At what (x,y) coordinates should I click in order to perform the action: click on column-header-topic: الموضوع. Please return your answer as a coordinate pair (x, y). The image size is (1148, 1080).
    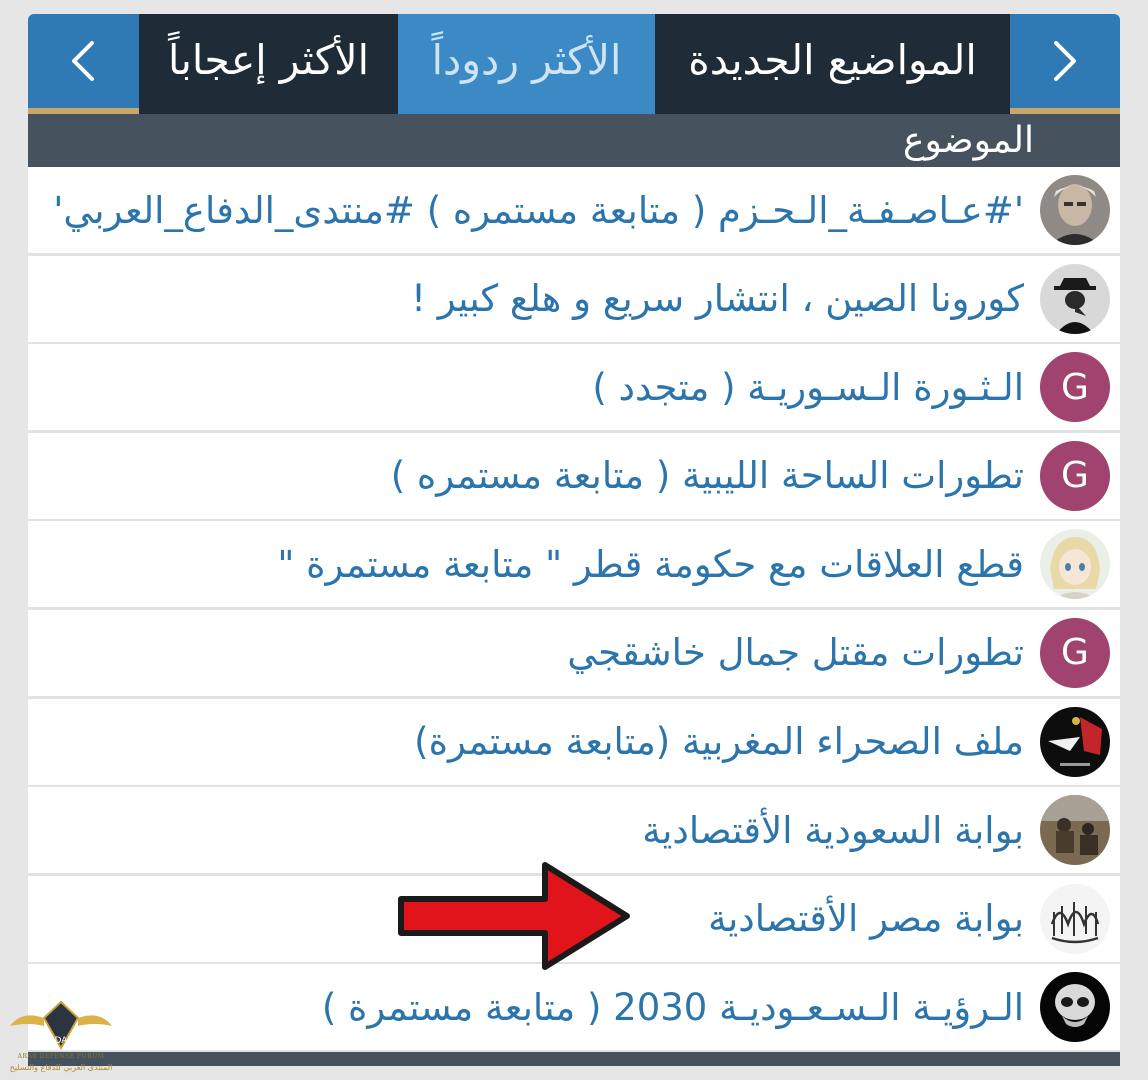
    Looking at the image, I should click on (574, 140).